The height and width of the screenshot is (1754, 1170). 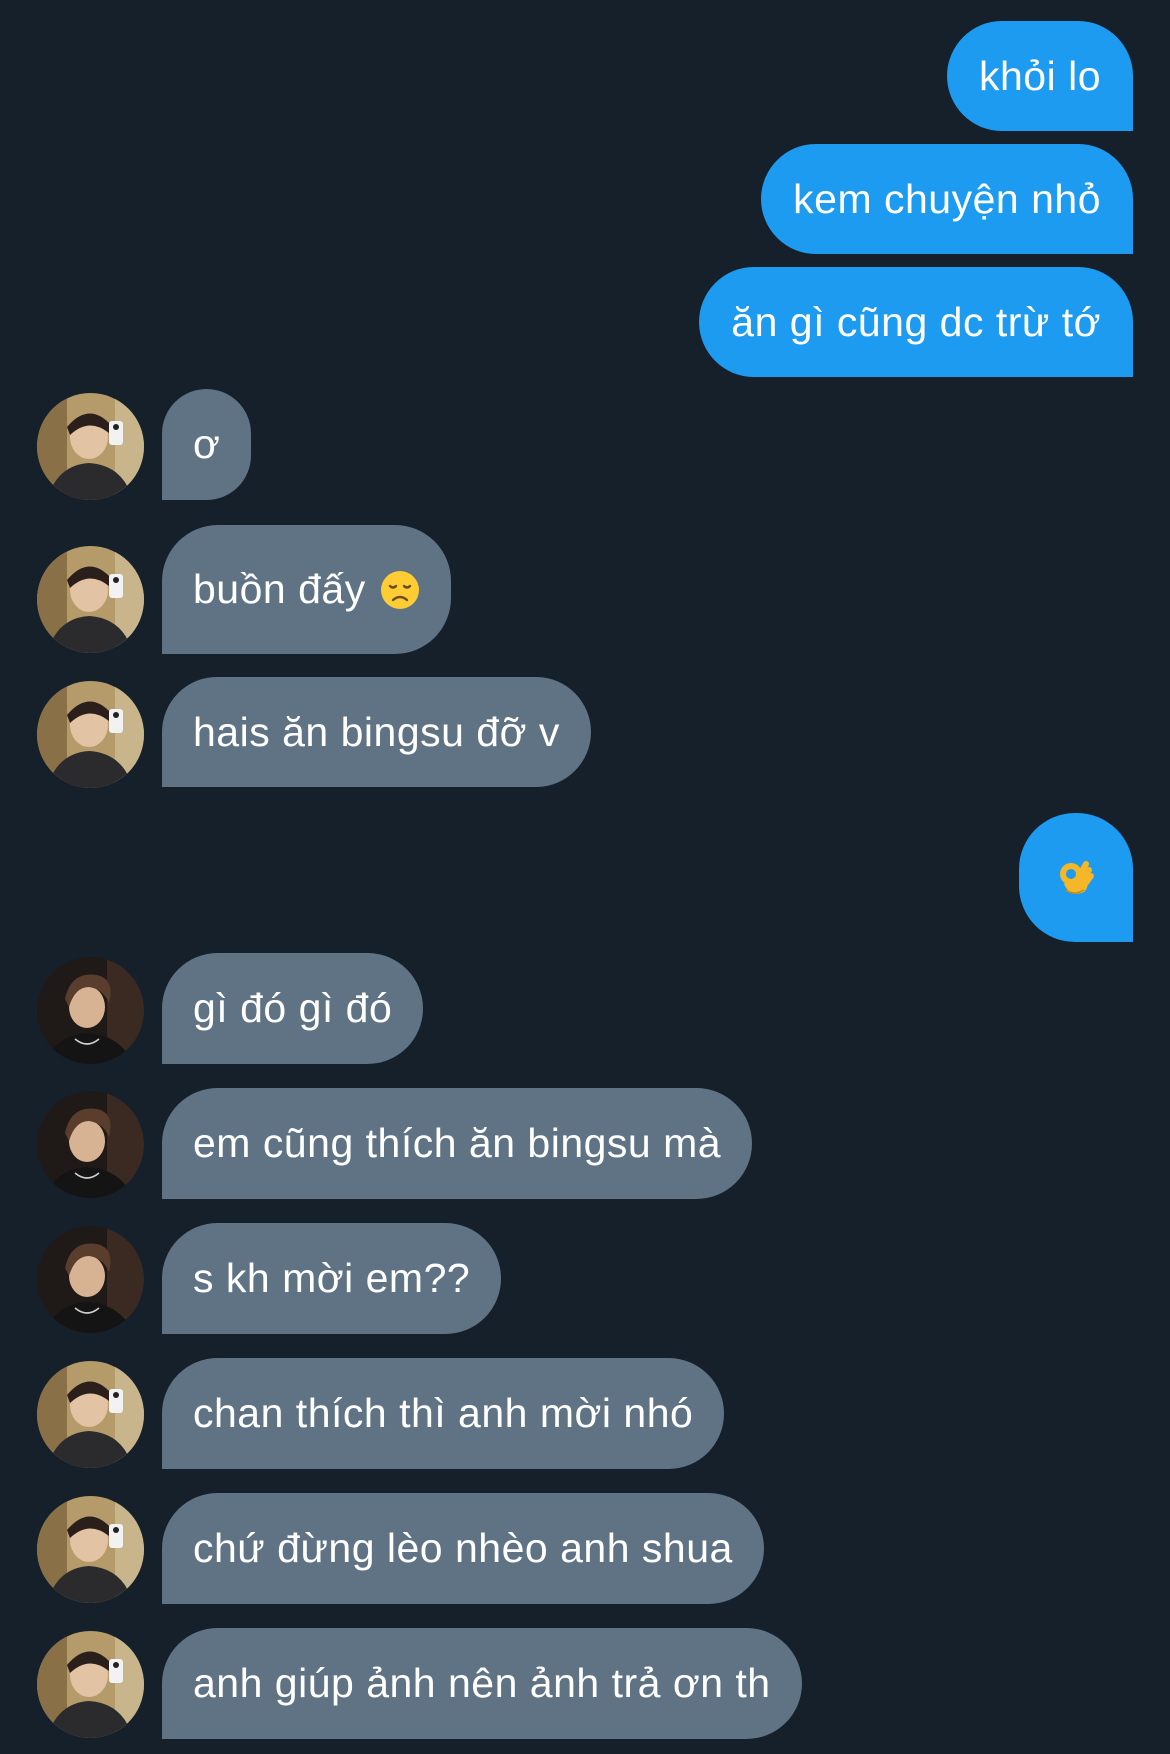 I want to click on message-bubble-incoming: chan thích thì anh mời nhó, so click(x=443, y=1413).